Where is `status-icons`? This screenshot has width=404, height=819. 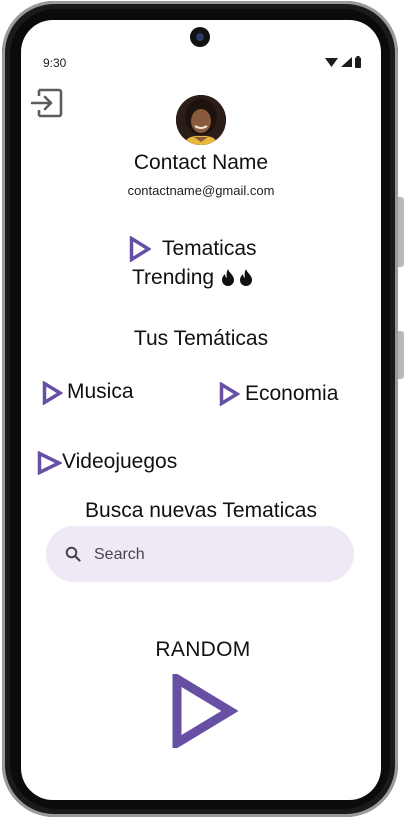 status-icons is located at coordinates (343, 62).